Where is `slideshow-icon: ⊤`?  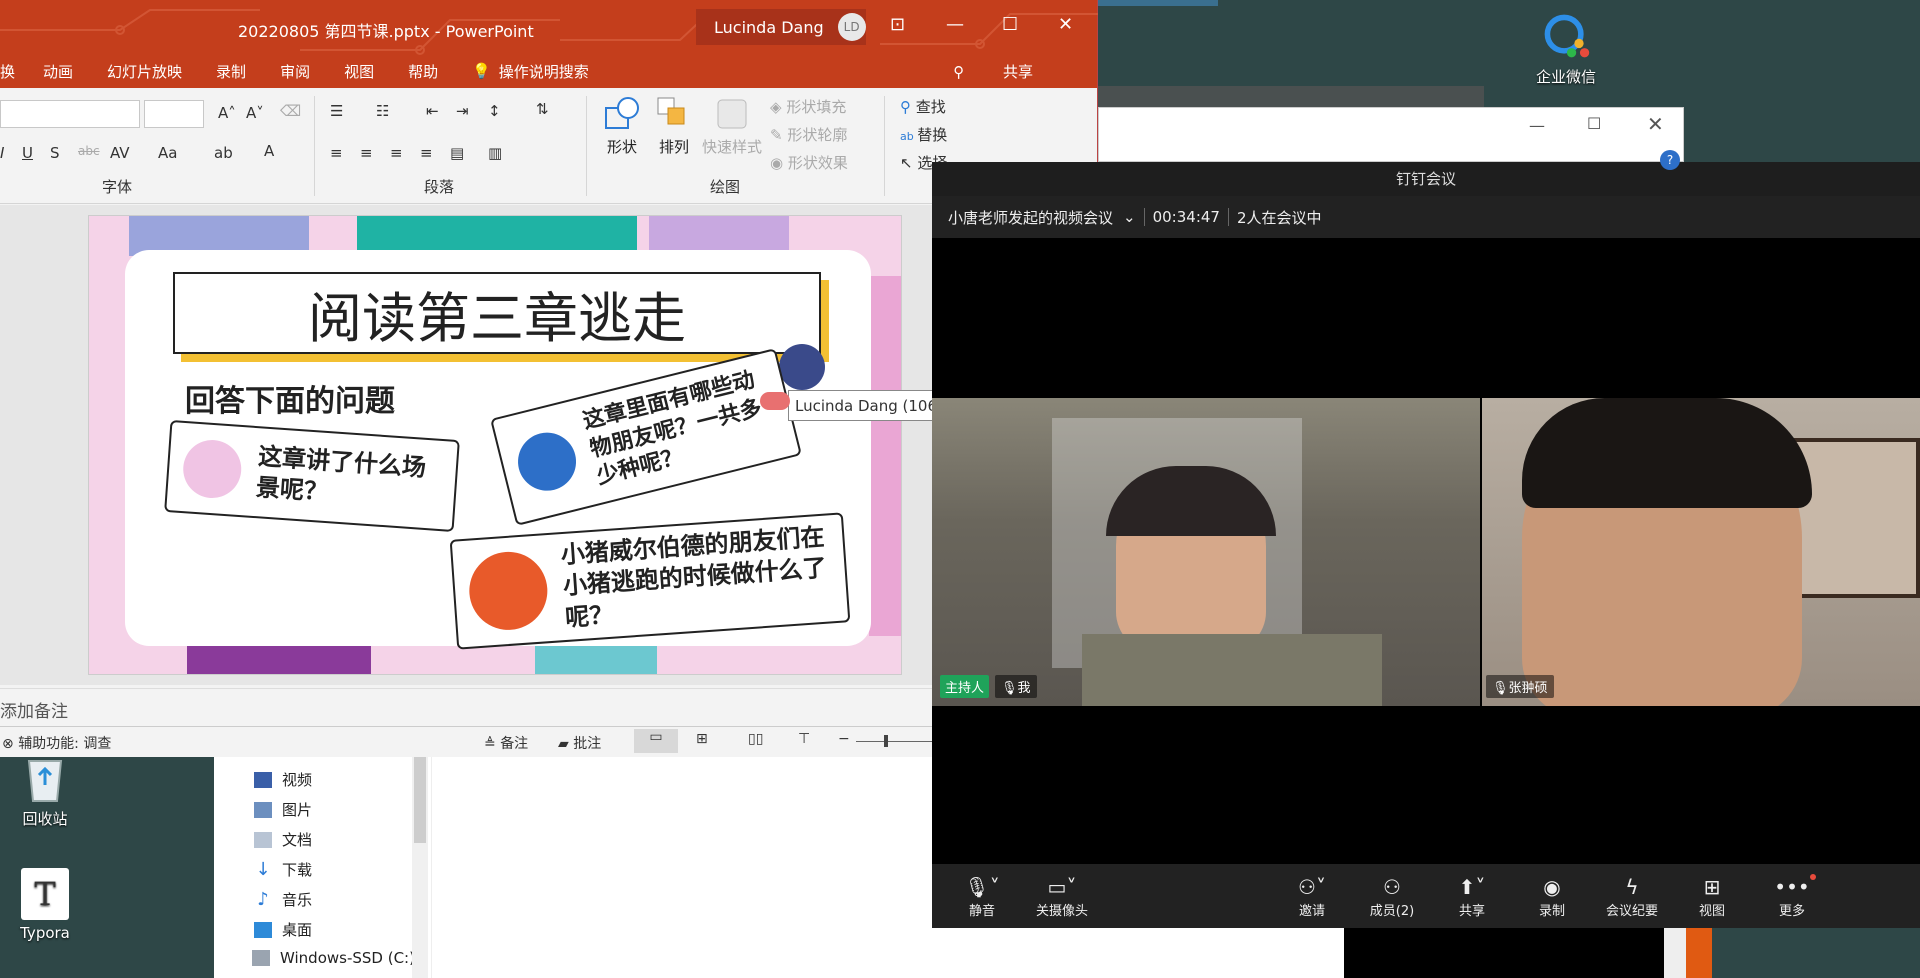
slideshow-icon: ⊤ is located at coordinates (804, 739).